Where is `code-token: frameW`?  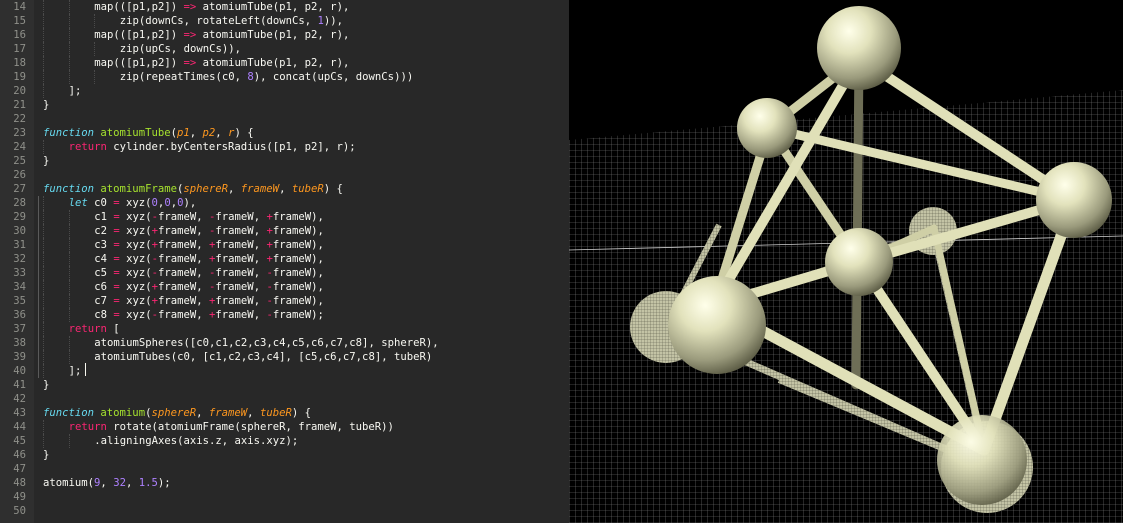
code-token: frameW is located at coordinates (228, 413).